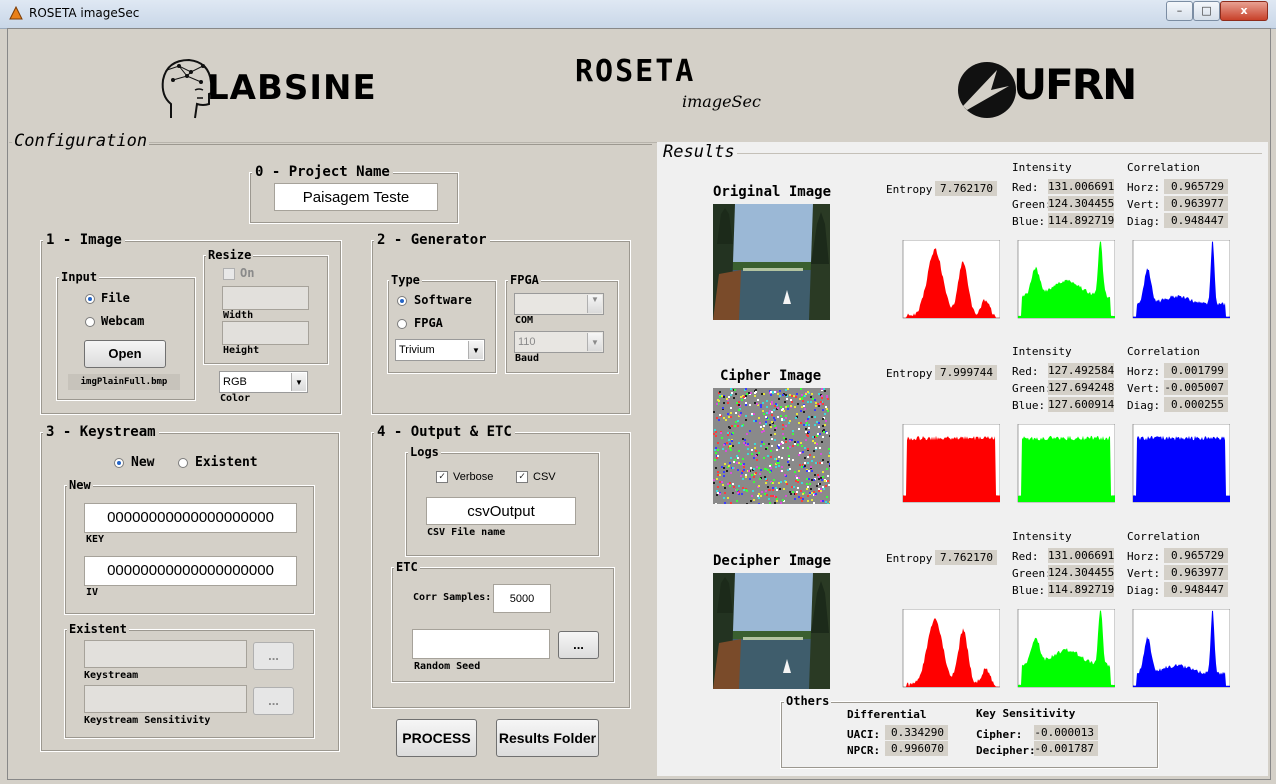  Describe the element at coordinates (417, 350) in the screenshot. I see `cipher-select-value: Trivium` at that location.